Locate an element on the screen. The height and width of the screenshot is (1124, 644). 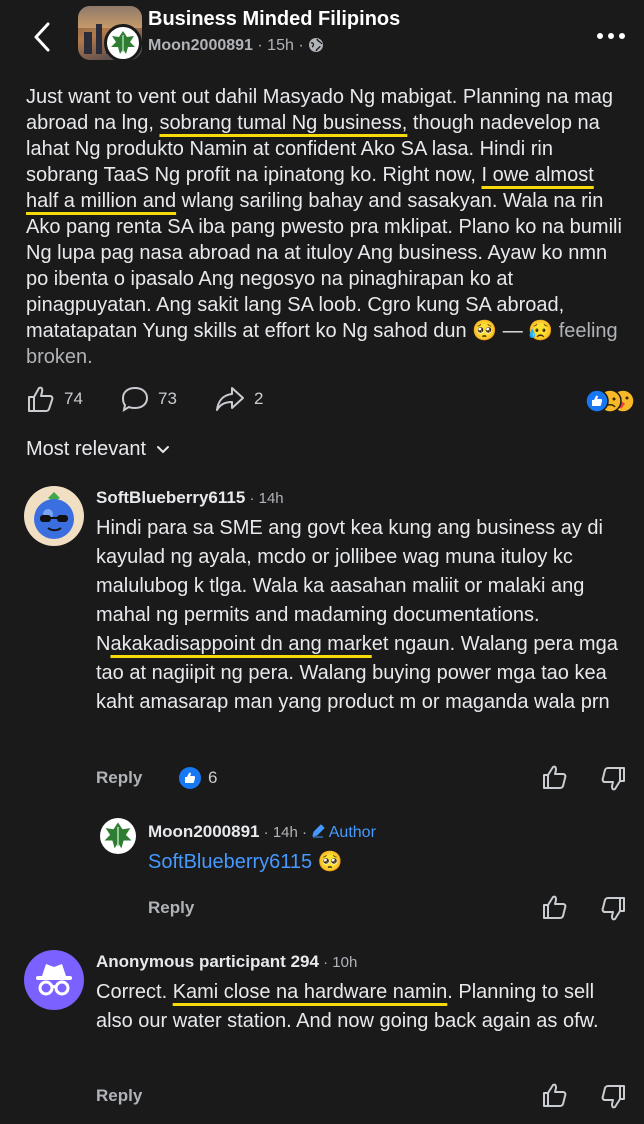
reply-text: SoftBlueberry6115 🥺 is located at coordinates (378, 862).